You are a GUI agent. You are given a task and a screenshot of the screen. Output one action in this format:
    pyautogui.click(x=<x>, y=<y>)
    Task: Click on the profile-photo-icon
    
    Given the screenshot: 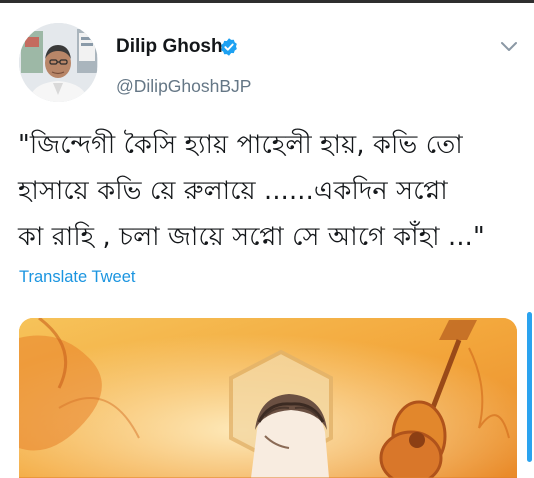 What is the action you would take?
    pyautogui.click(x=58, y=62)
    